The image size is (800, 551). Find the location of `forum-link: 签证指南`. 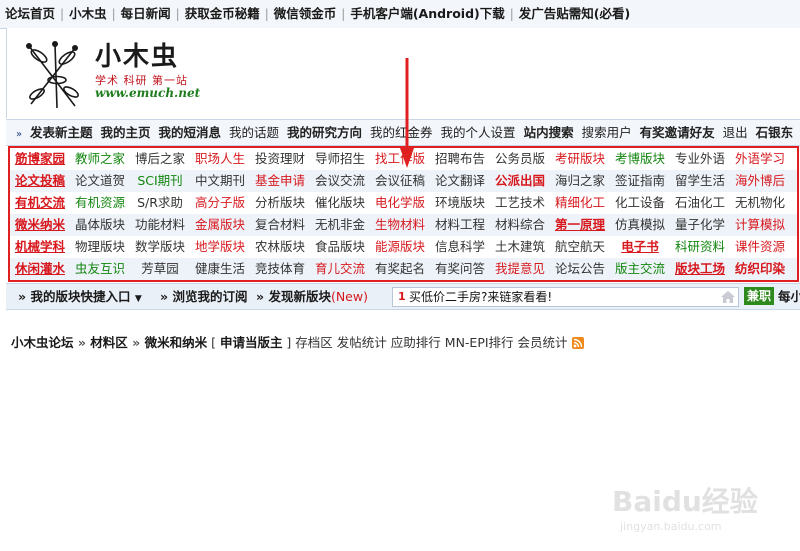

forum-link: 签证指南 is located at coordinates (640, 181).